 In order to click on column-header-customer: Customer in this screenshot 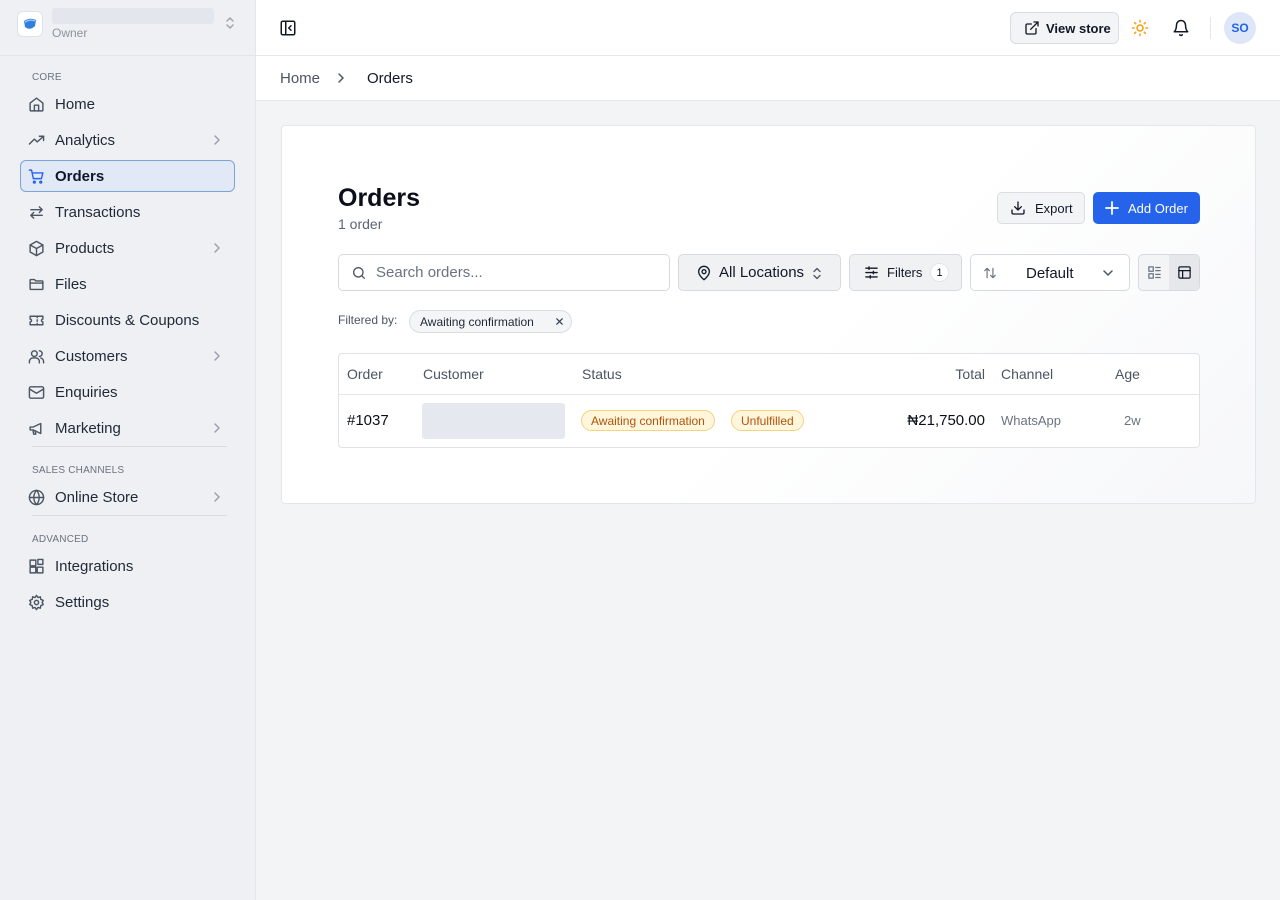, I will do `click(453, 374)`.